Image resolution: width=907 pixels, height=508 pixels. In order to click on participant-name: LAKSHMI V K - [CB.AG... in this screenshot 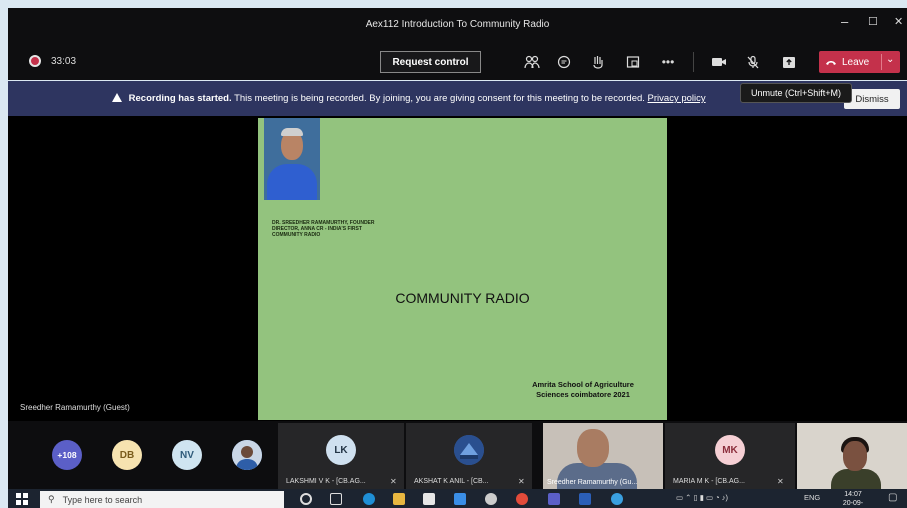, I will do `click(326, 481)`.